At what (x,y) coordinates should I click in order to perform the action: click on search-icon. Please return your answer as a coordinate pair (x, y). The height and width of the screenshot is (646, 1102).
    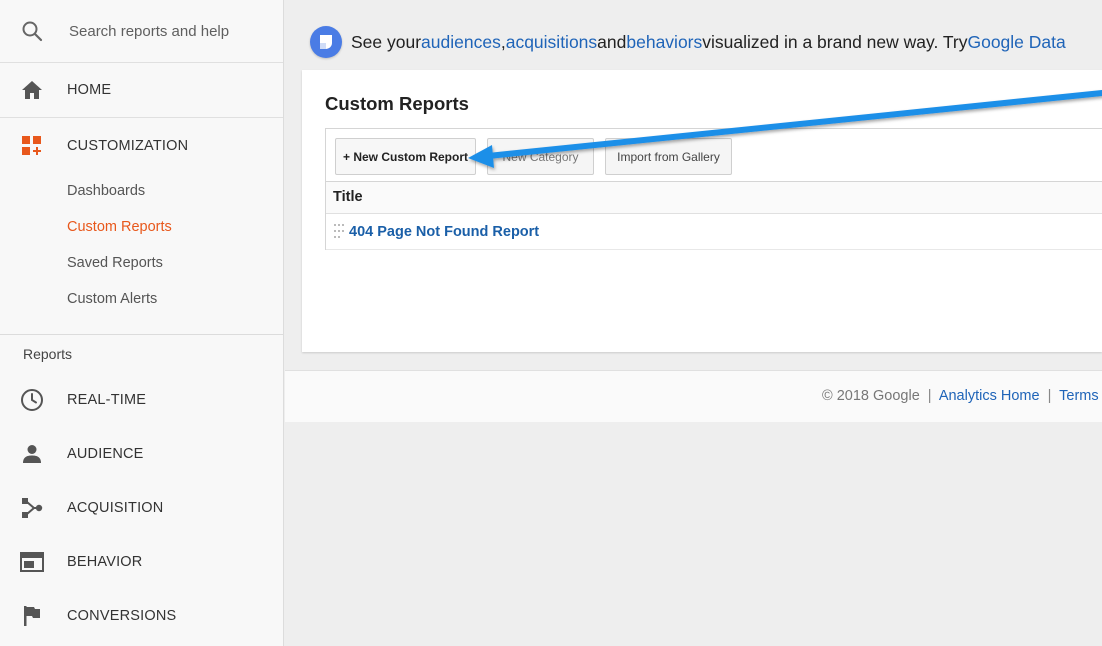
    Looking at the image, I should click on (32, 31).